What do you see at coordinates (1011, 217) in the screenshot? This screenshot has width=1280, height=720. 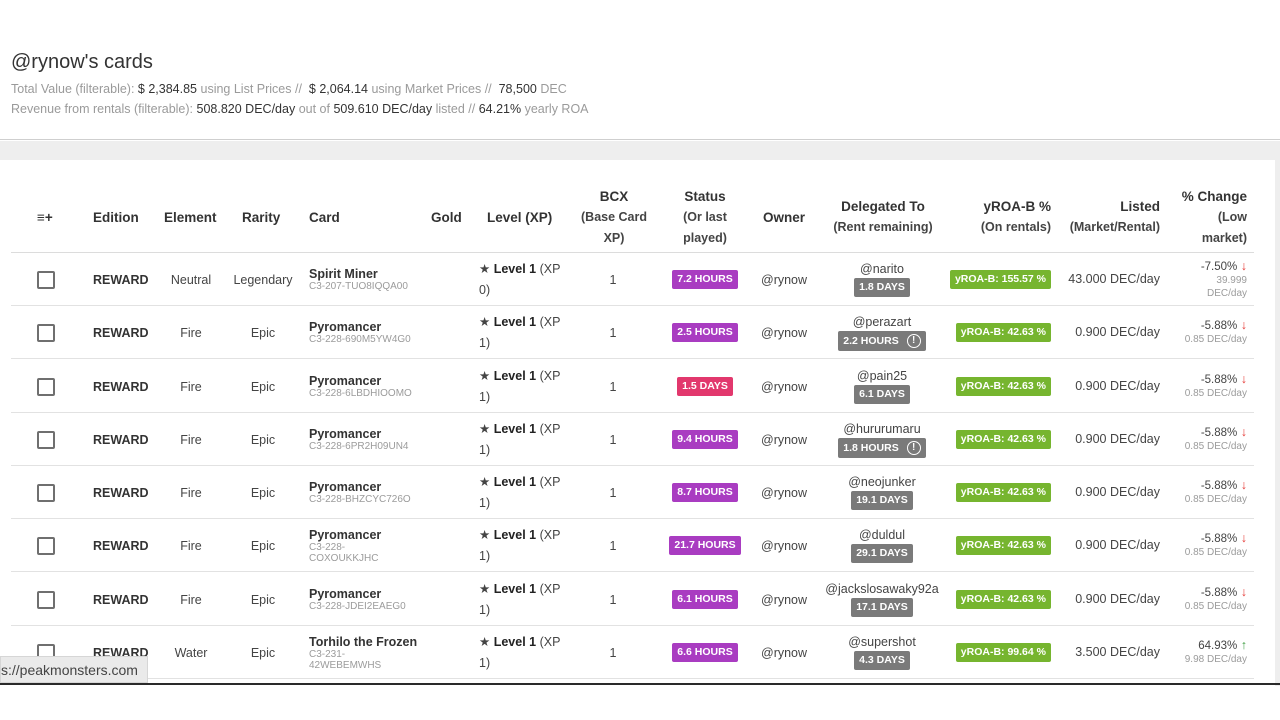 I see `col-yroa: yROA-B % (On rentals)` at bounding box center [1011, 217].